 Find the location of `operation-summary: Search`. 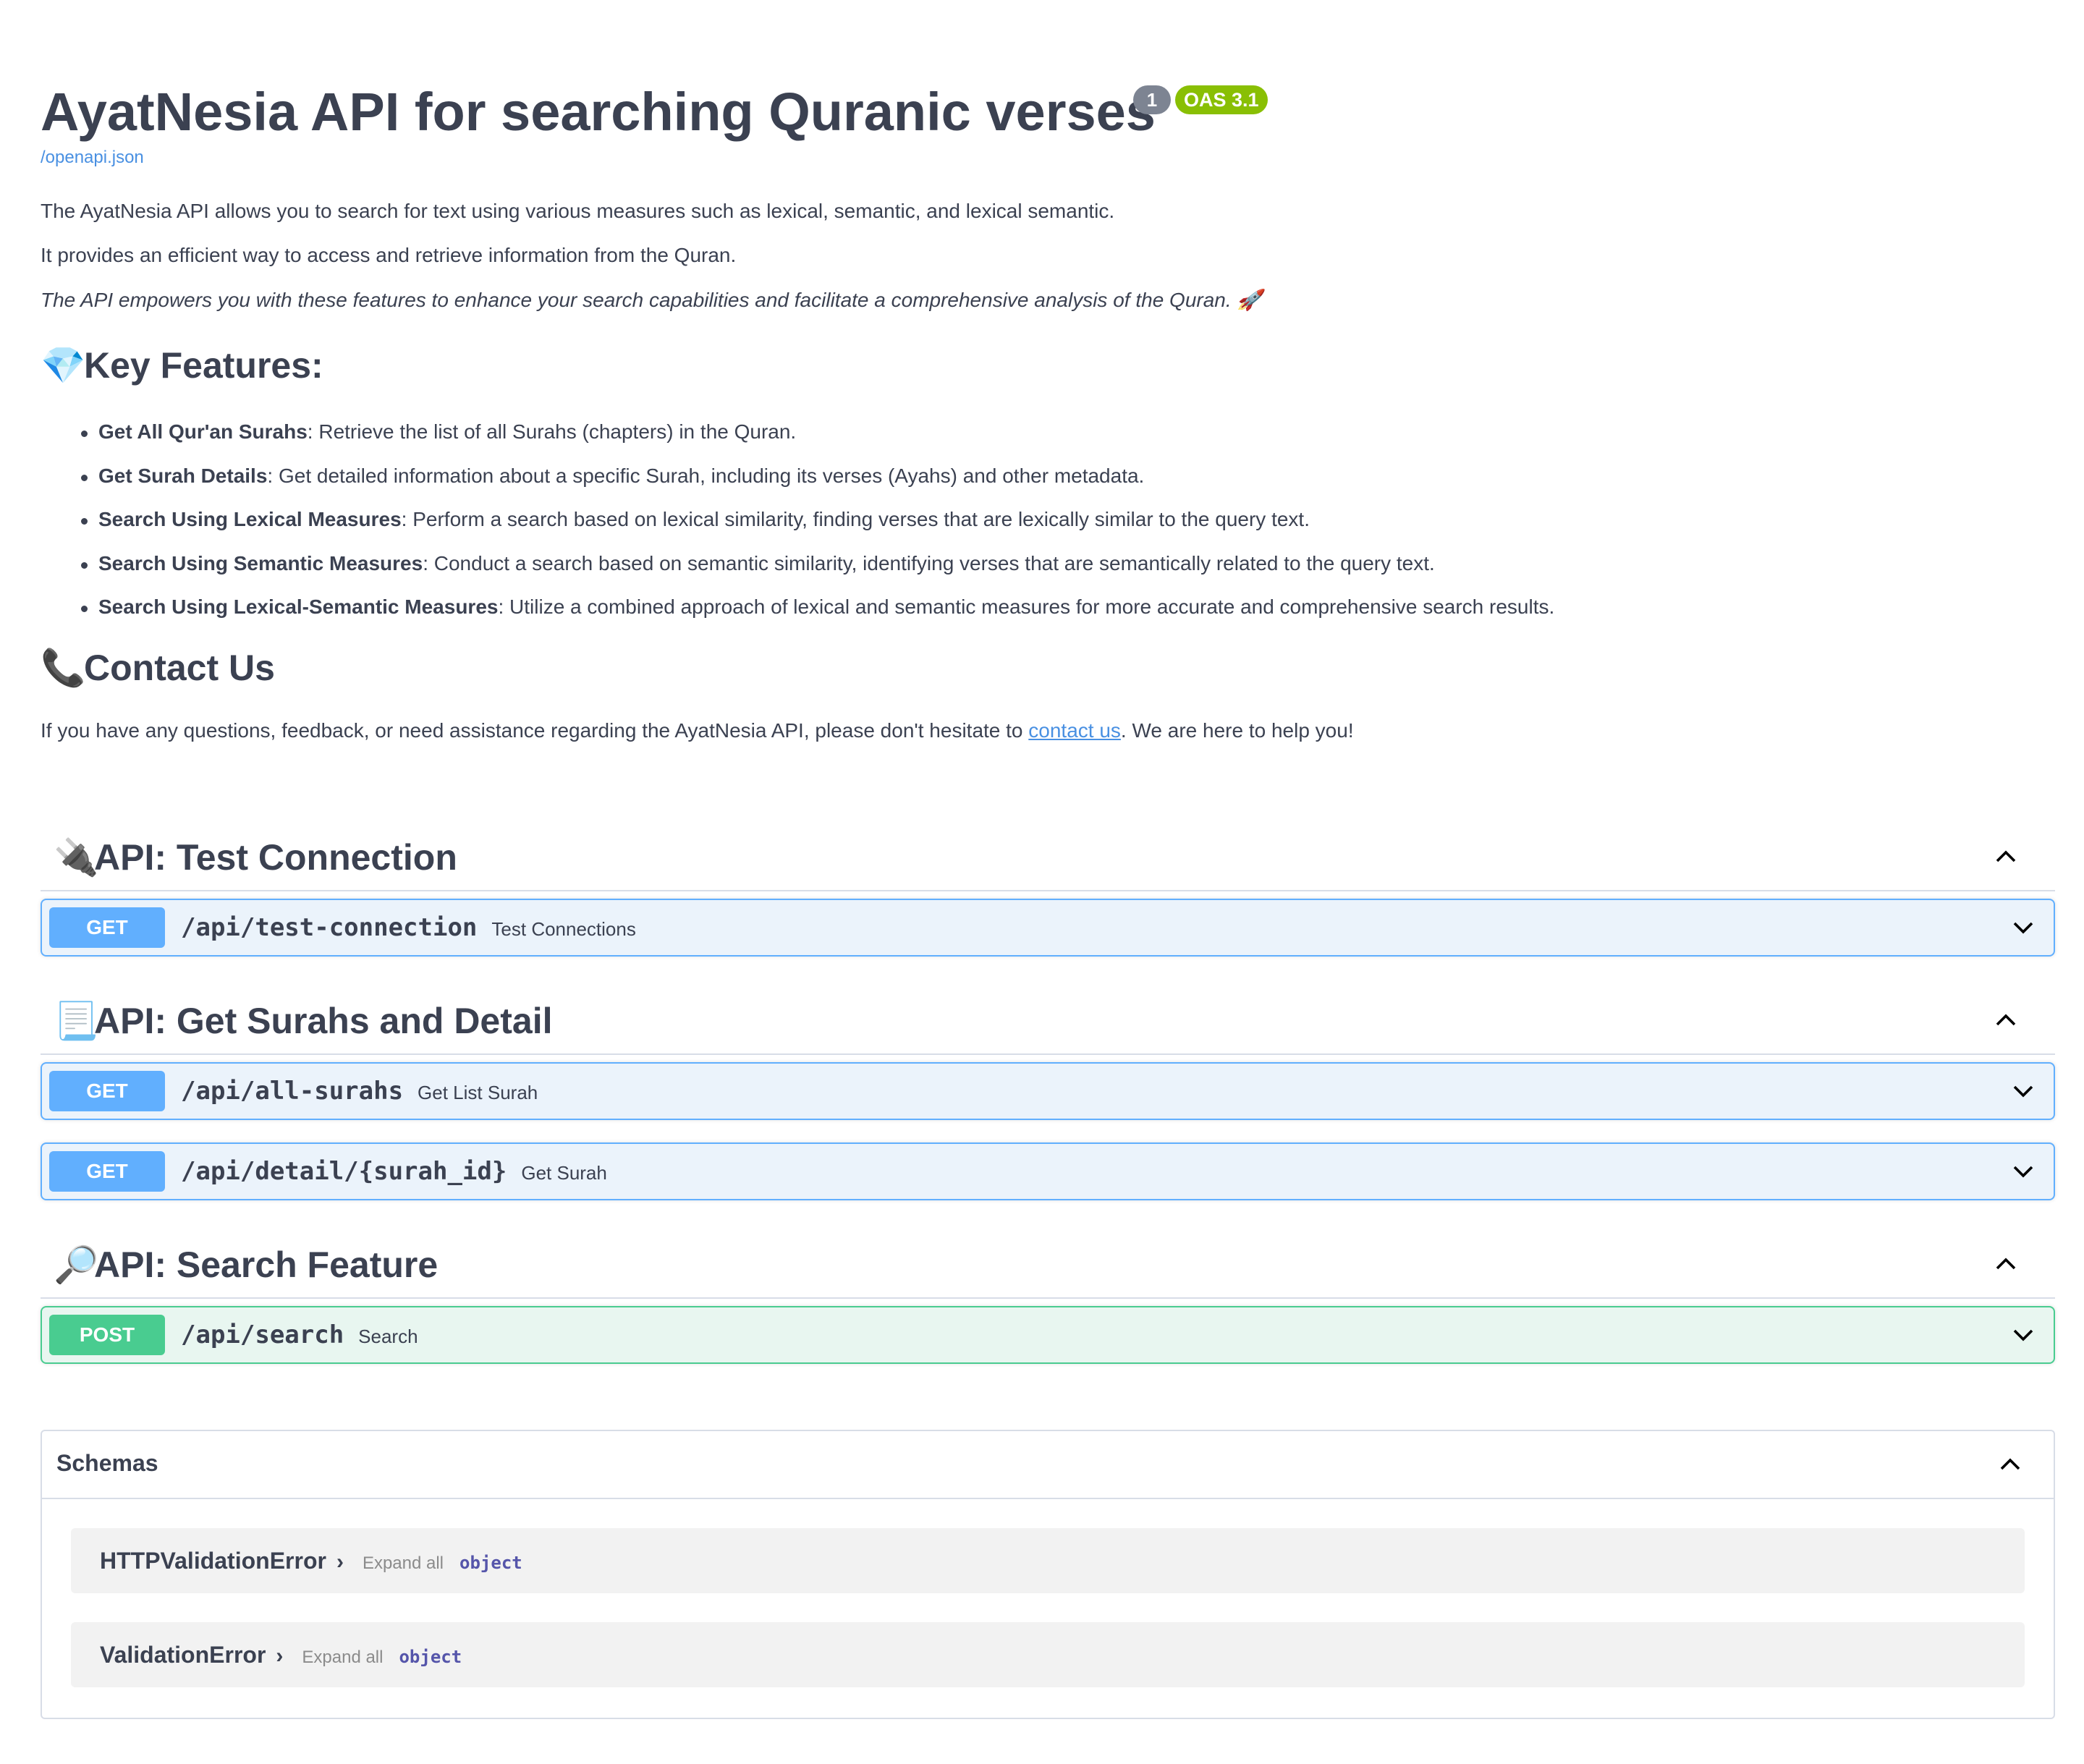

operation-summary: Search is located at coordinates (388, 1336).